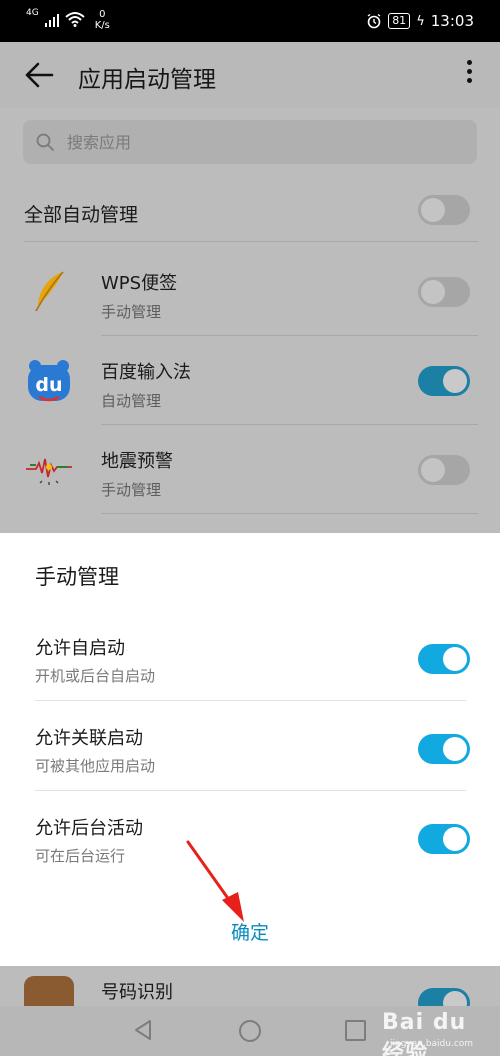 This screenshot has height=1056, width=500. I want to click on wifi-icon, so click(75, 19).